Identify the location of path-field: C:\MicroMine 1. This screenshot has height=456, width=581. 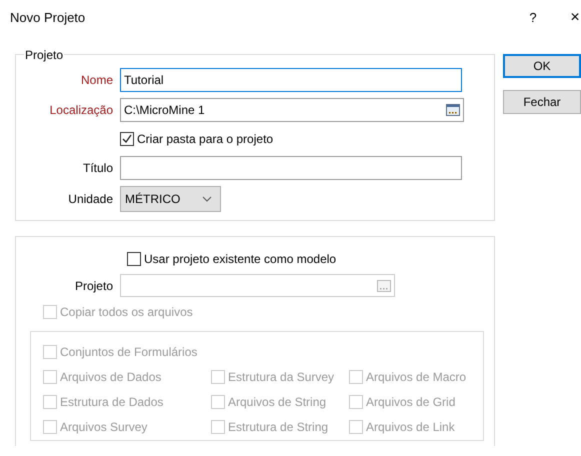
(292, 110).